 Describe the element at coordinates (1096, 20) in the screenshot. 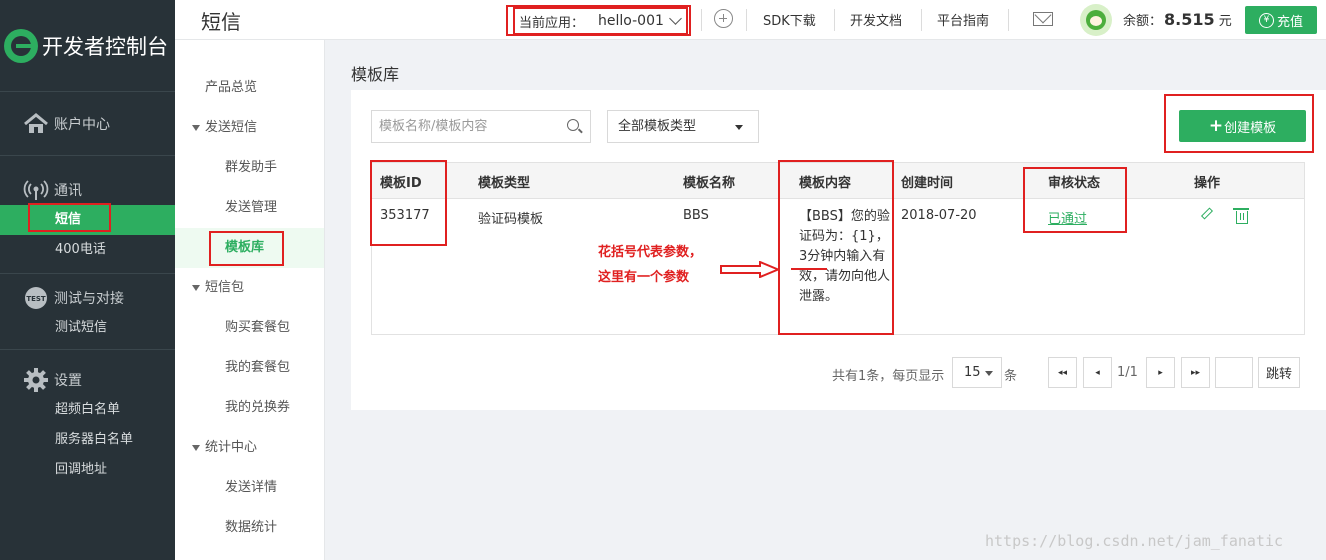

I see `avatar` at that location.